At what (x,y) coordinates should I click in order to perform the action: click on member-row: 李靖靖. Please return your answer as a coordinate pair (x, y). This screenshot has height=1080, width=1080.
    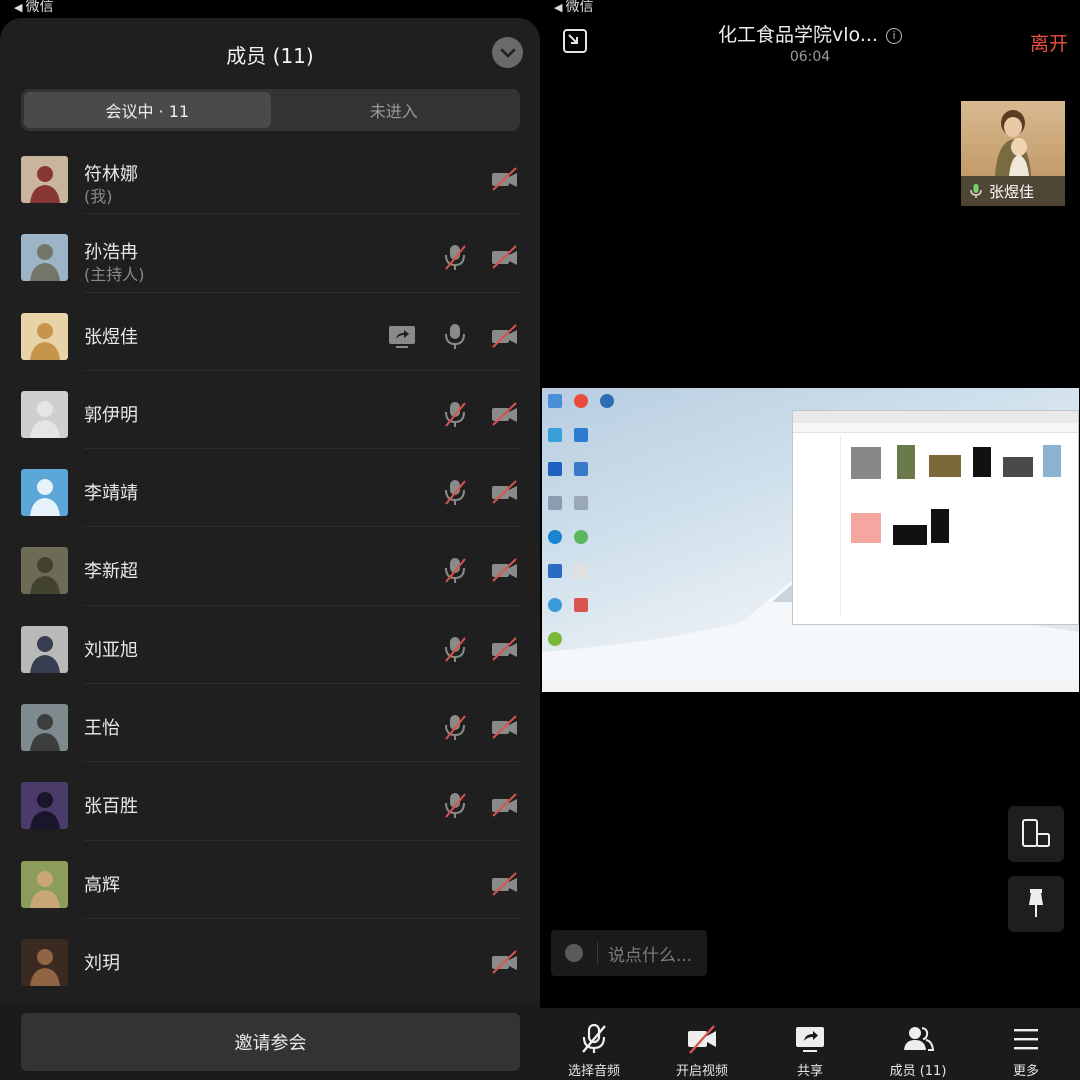
    Looking at the image, I should click on (270, 488).